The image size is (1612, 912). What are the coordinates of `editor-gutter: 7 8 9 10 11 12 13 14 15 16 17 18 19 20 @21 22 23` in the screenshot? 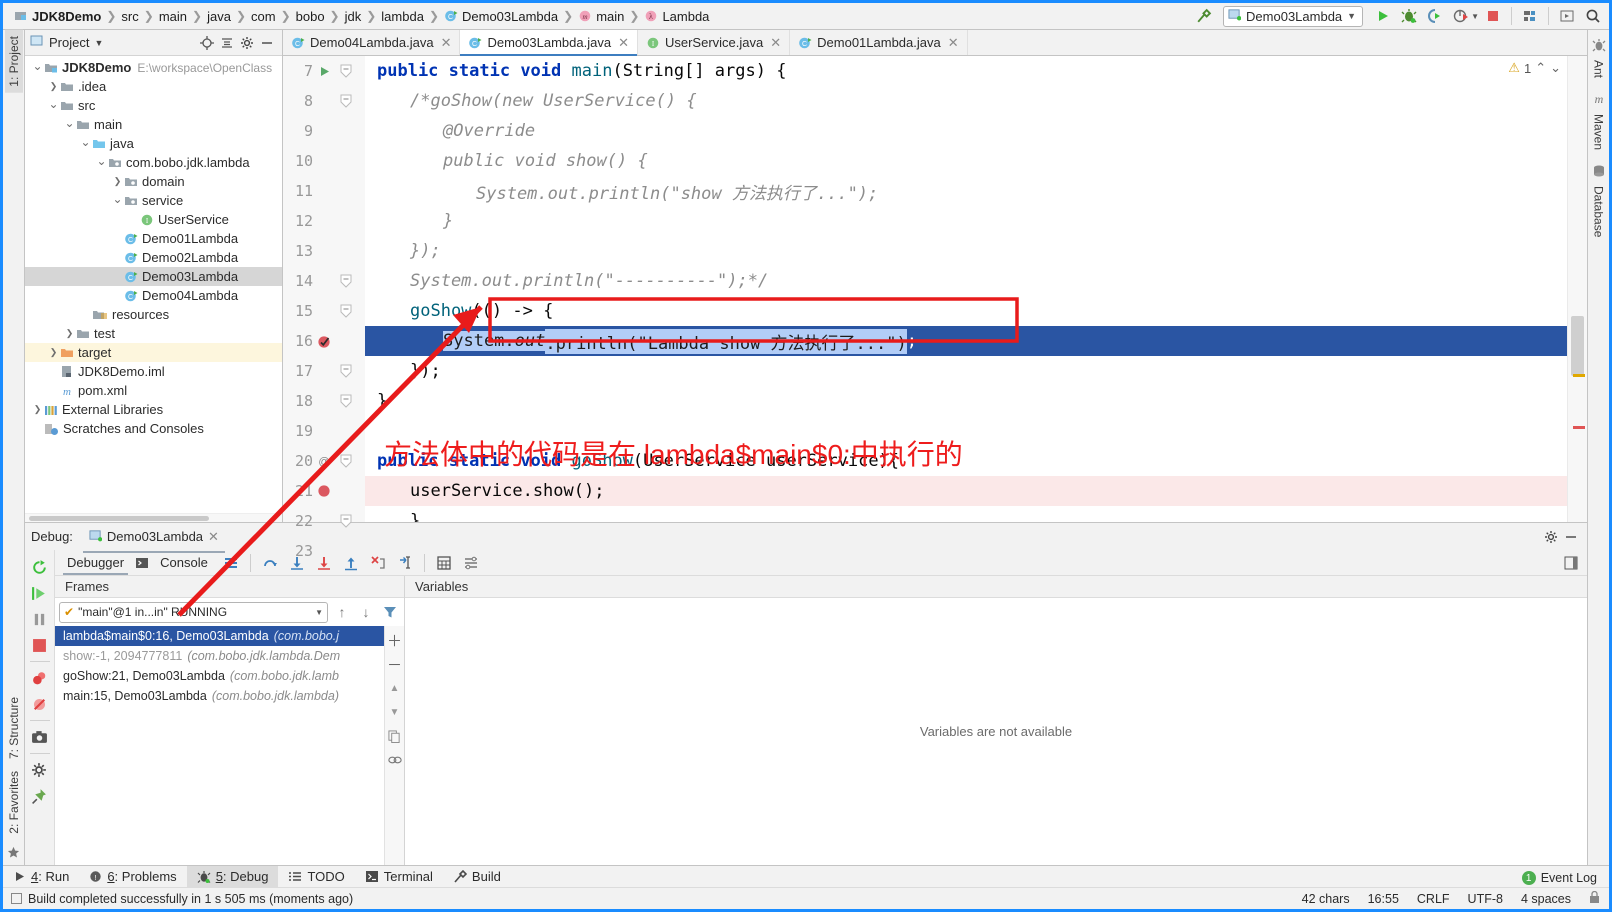 It's located at (324, 308).